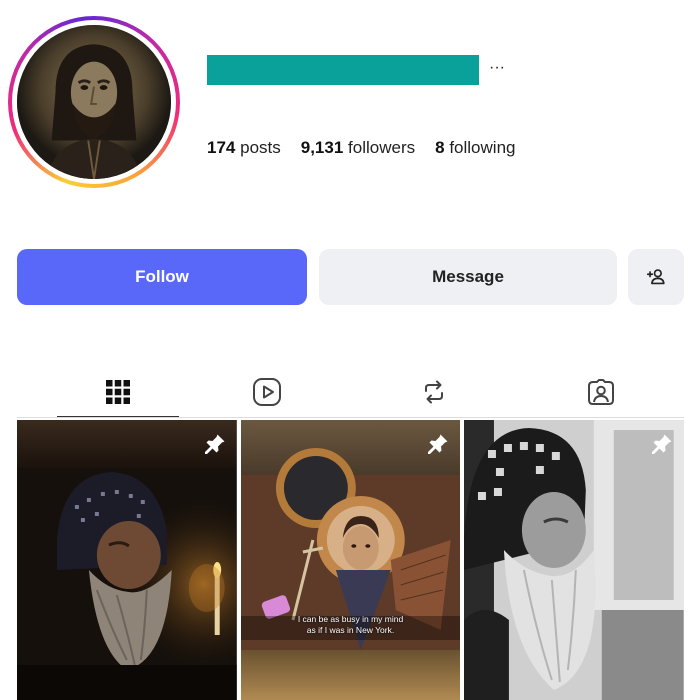  I want to click on tab-tagged, so click(601, 392).